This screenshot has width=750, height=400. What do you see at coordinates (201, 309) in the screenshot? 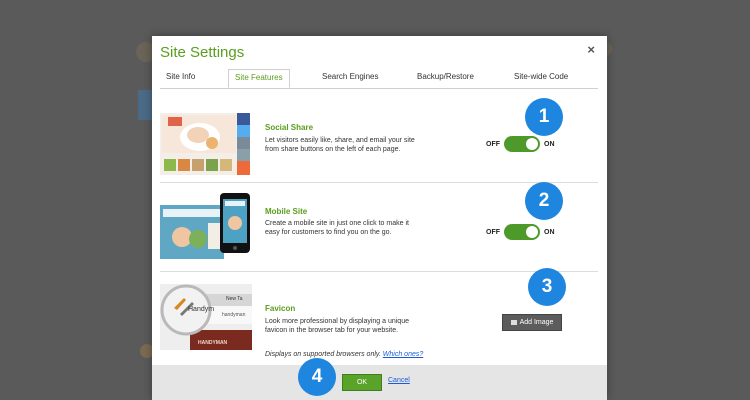
I see `favicon-thumb-text: Handym` at bounding box center [201, 309].